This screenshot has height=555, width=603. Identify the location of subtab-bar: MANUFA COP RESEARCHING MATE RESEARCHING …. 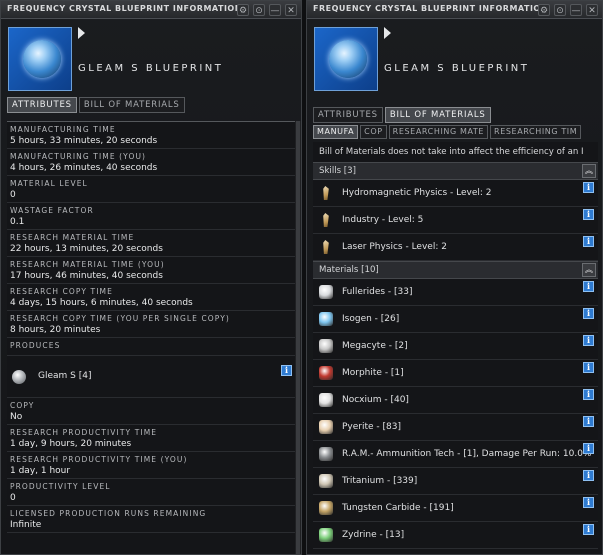
(454, 133).